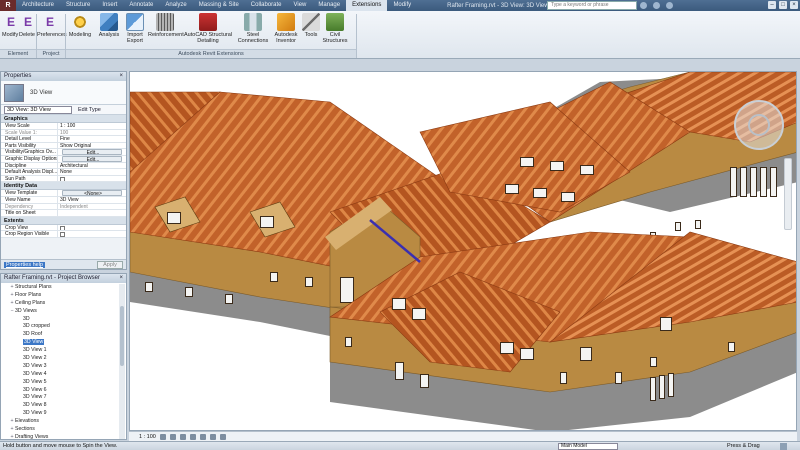 The image size is (800, 450). Describe the element at coordinates (60, 288) in the screenshot. I see `browser-item: +Structural Plans` at that location.